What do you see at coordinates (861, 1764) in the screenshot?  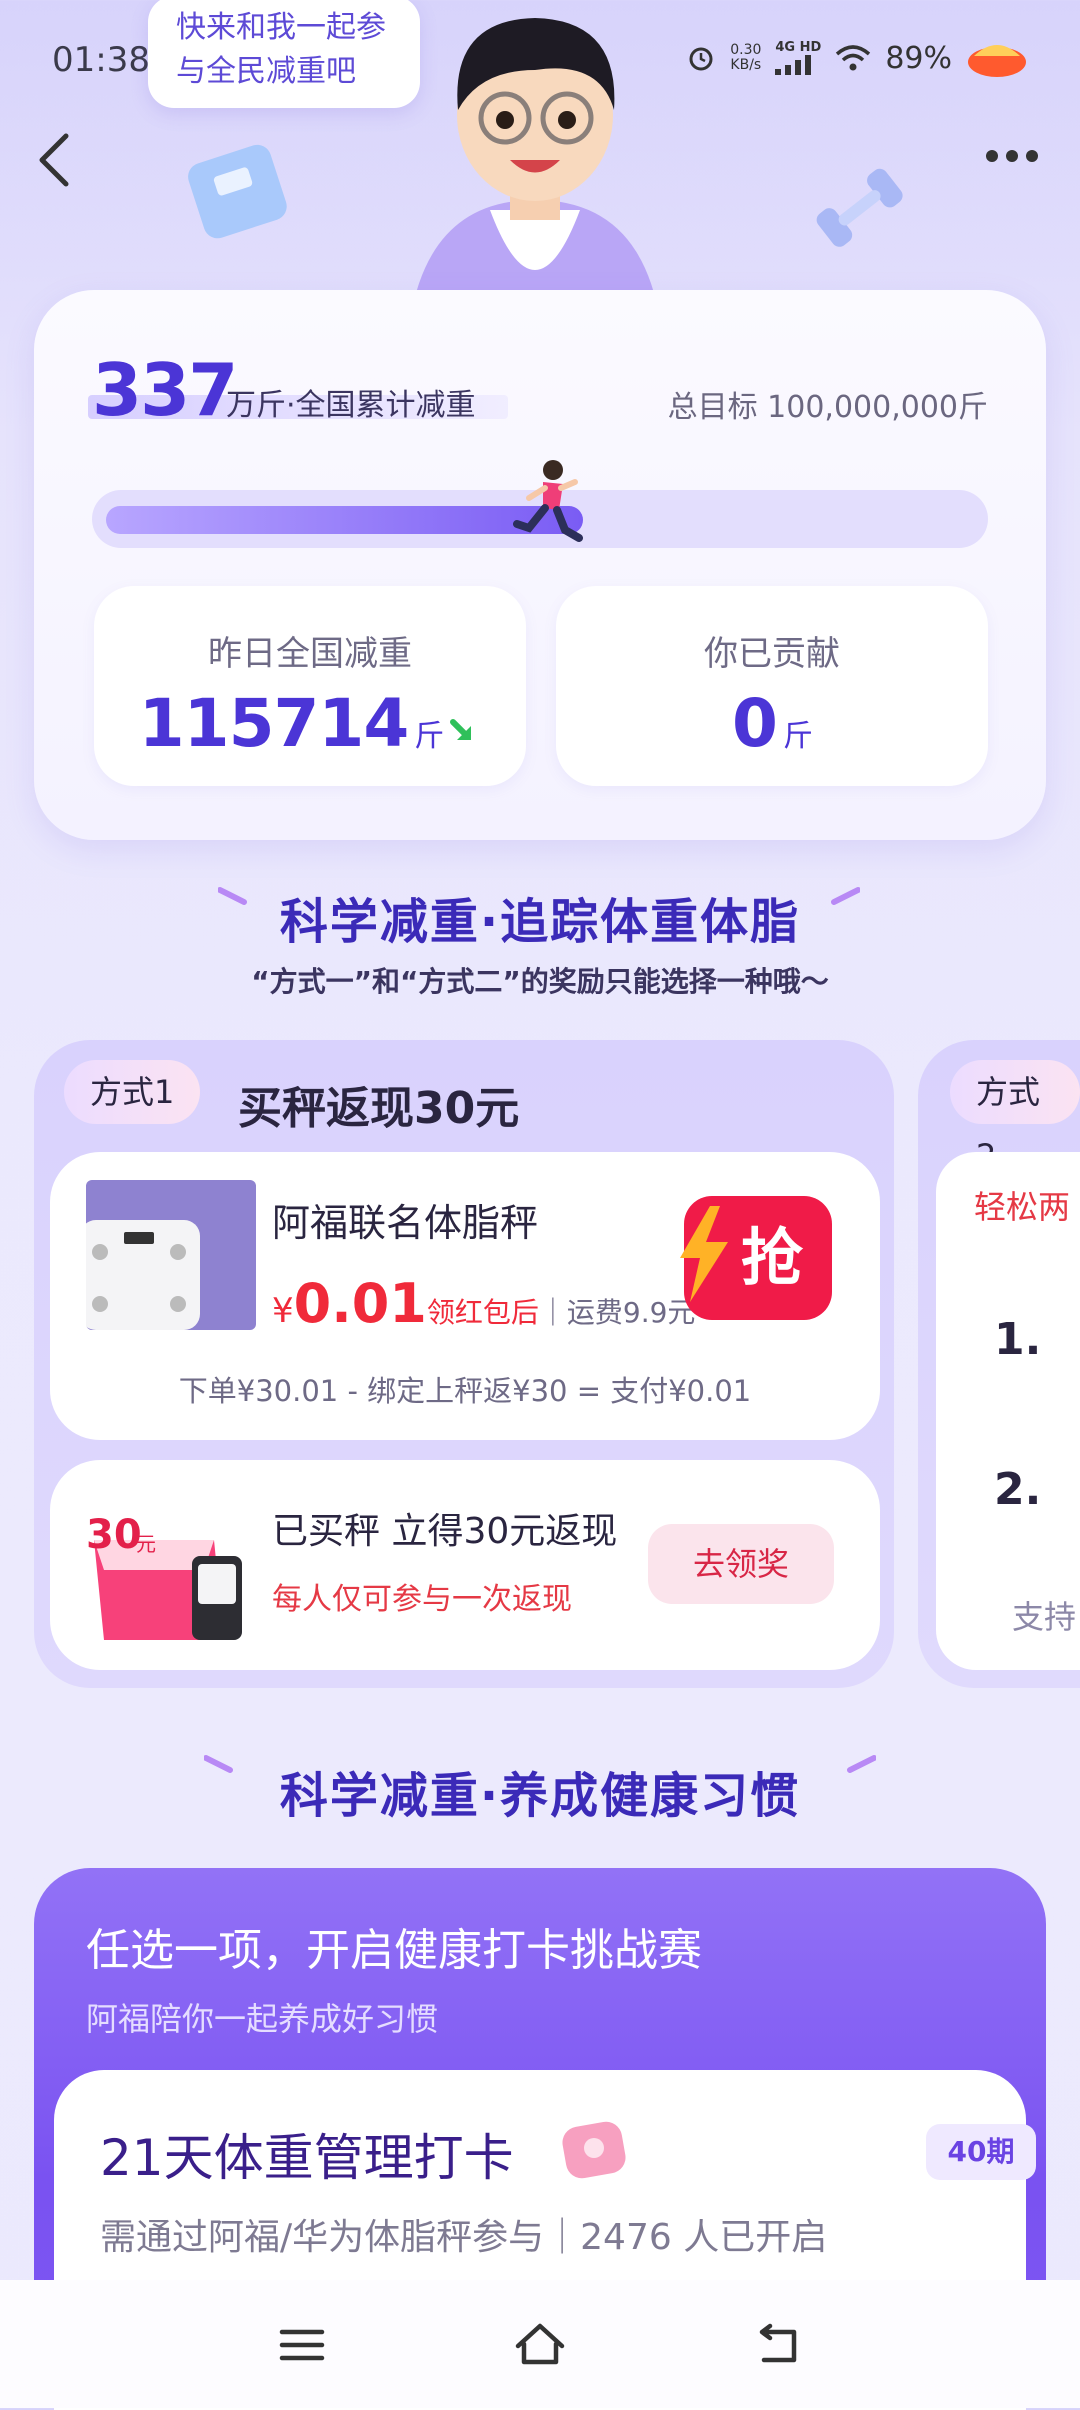 I see `sparkle-right-2-icon` at bounding box center [861, 1764].